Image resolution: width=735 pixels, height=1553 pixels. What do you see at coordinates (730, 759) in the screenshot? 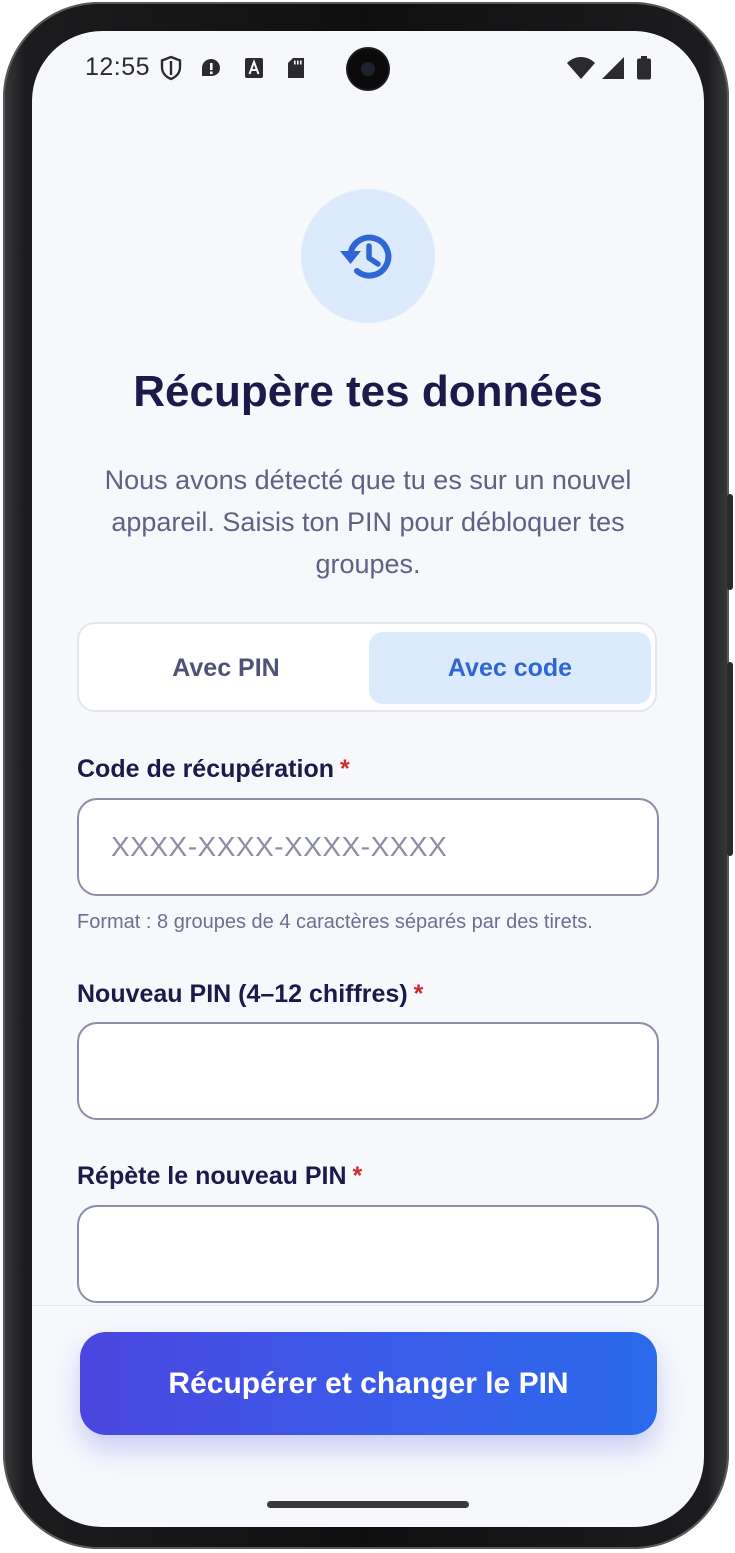
I see `volume-button` at bounding box center [730, 759].